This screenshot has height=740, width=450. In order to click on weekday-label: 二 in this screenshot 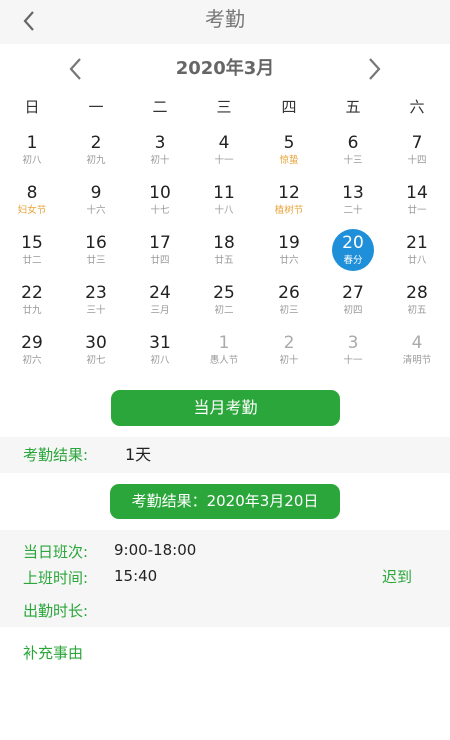, I will do `click(160, 107)`.